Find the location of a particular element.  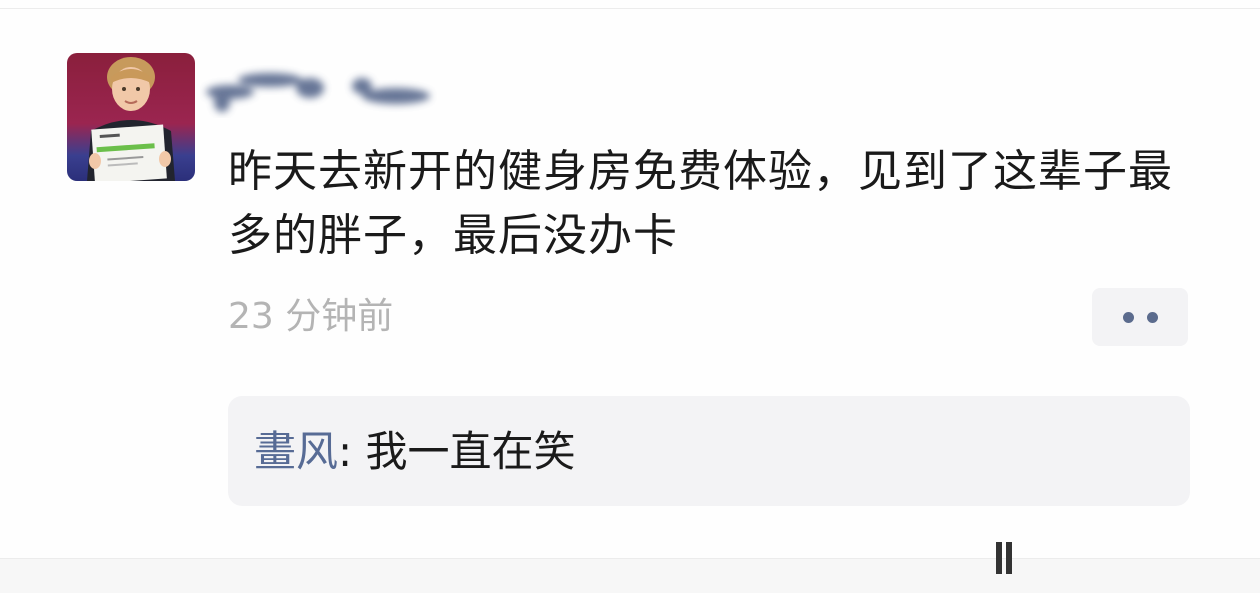

post-timestamp: 23 分钟前 is located at coordinates (311, 316).